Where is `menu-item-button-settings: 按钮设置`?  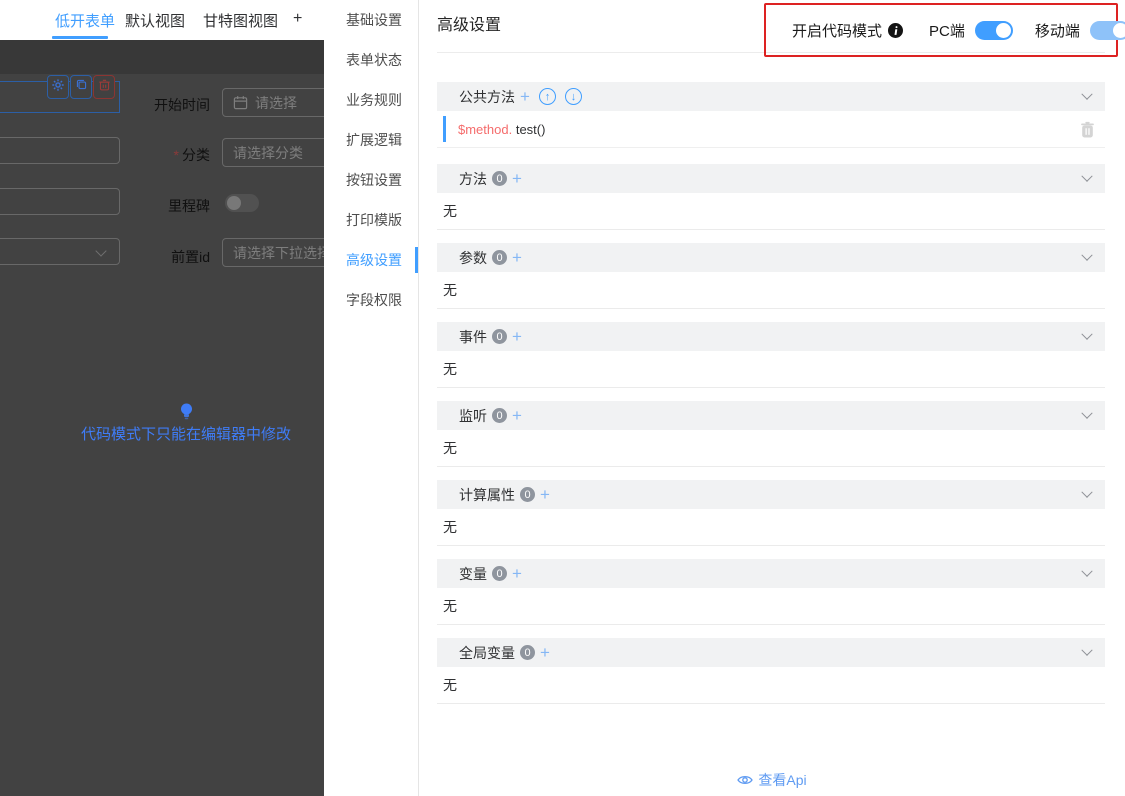 menu-item-button-settings: 按钮设置 is located at coordinates (371, 180).